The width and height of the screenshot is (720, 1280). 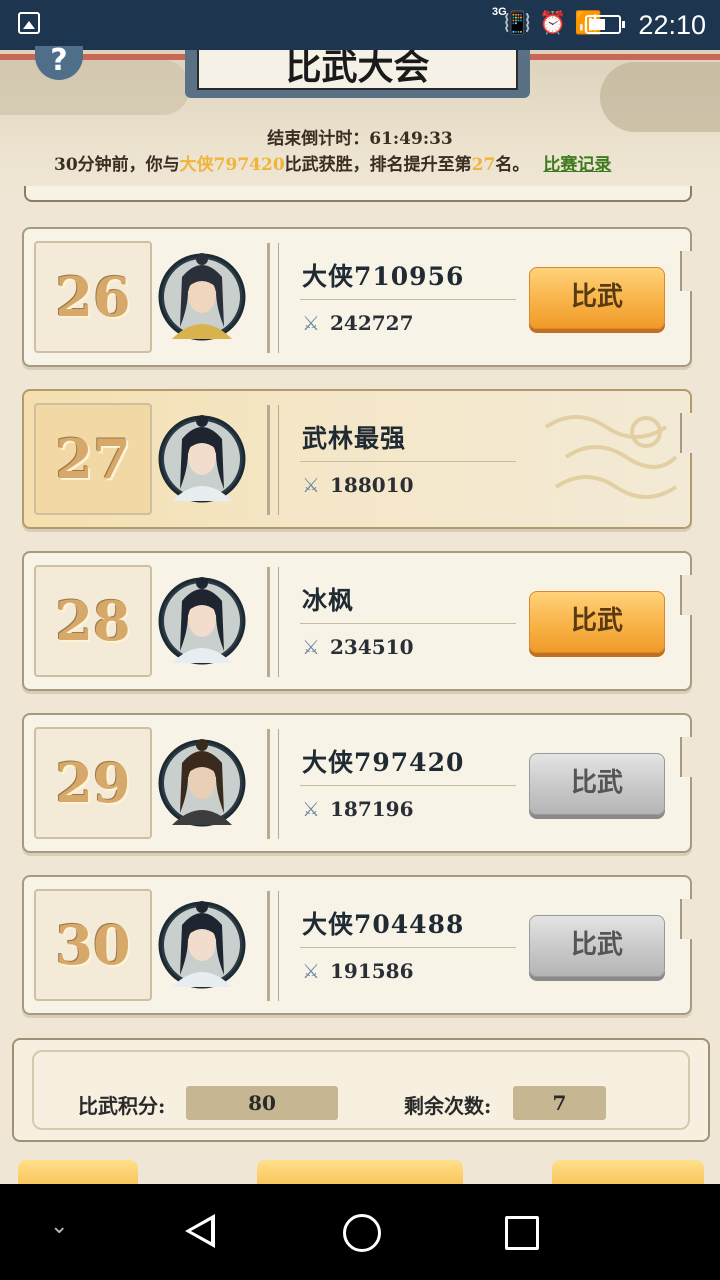 I want to click on alarm-icon: ⏰, so click(x=557, y=22).